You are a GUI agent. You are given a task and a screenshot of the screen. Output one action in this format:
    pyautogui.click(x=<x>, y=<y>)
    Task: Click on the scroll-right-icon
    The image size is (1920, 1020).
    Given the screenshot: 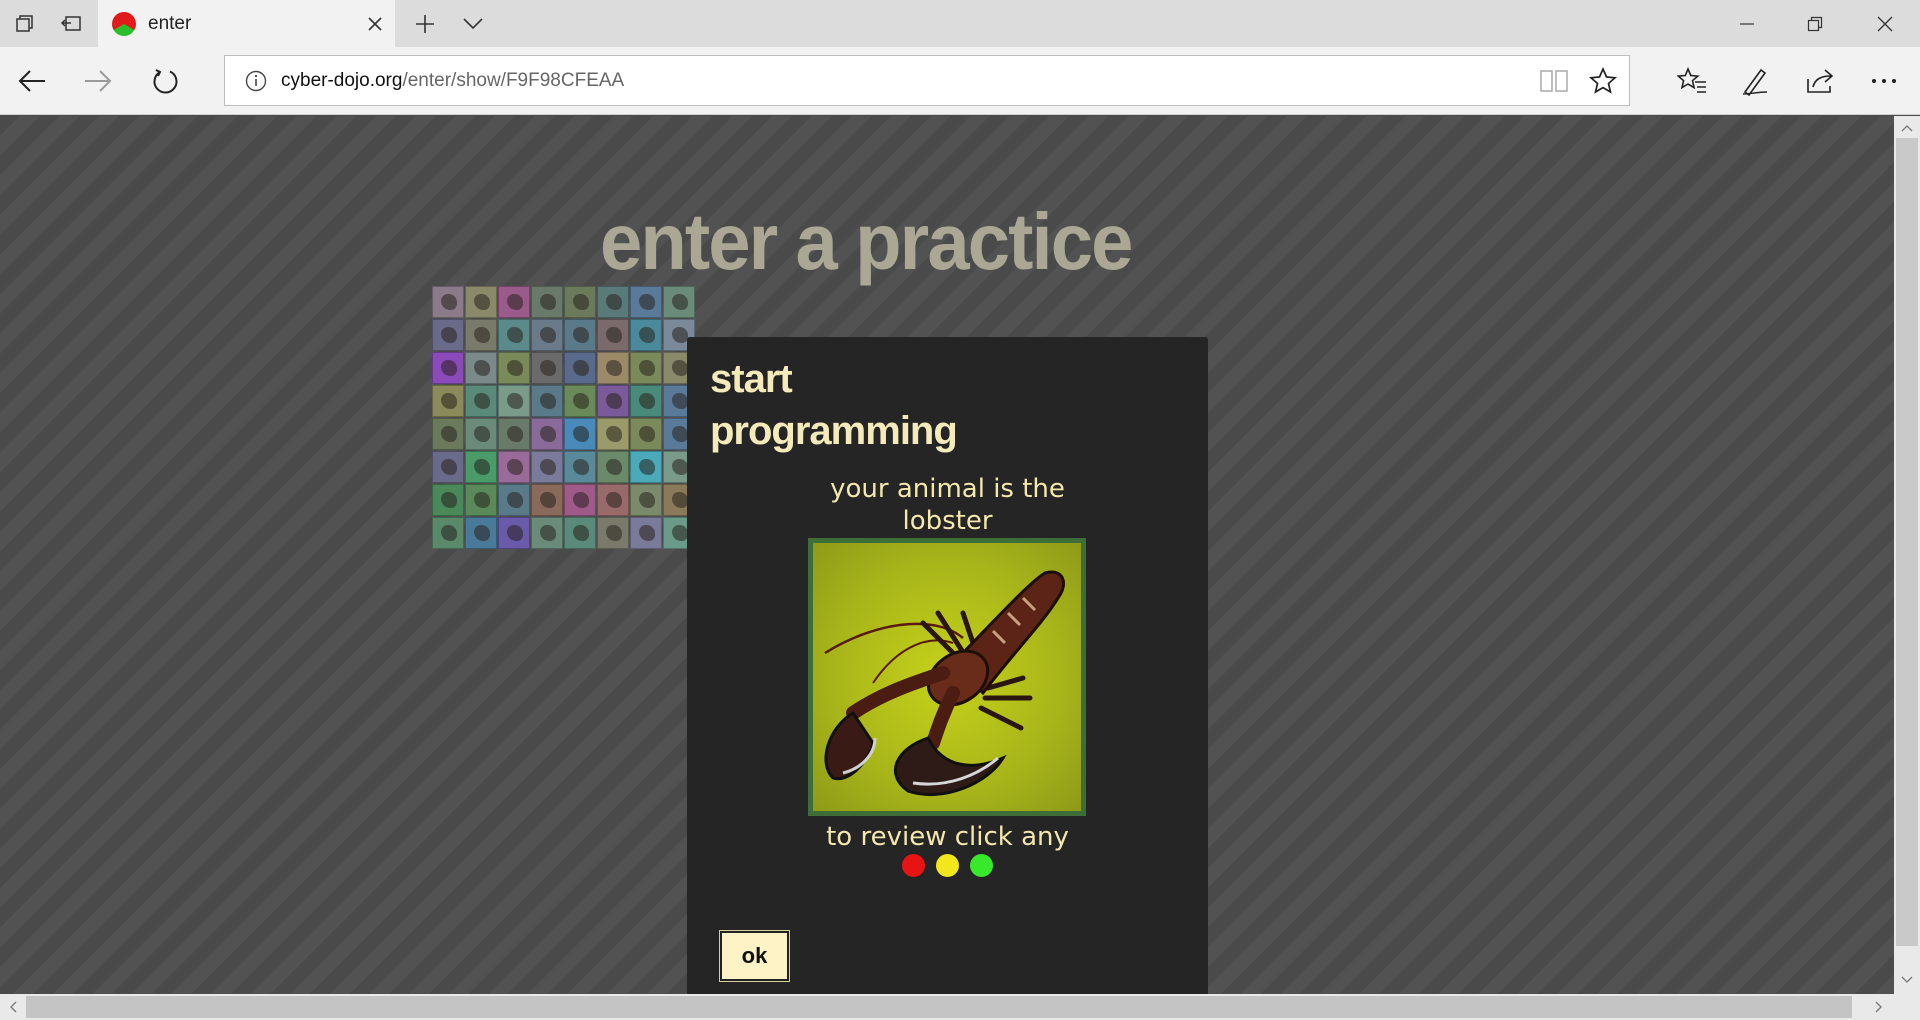 What is the action you would take?
    pyautogui.click(x=1879, y=1007)
    